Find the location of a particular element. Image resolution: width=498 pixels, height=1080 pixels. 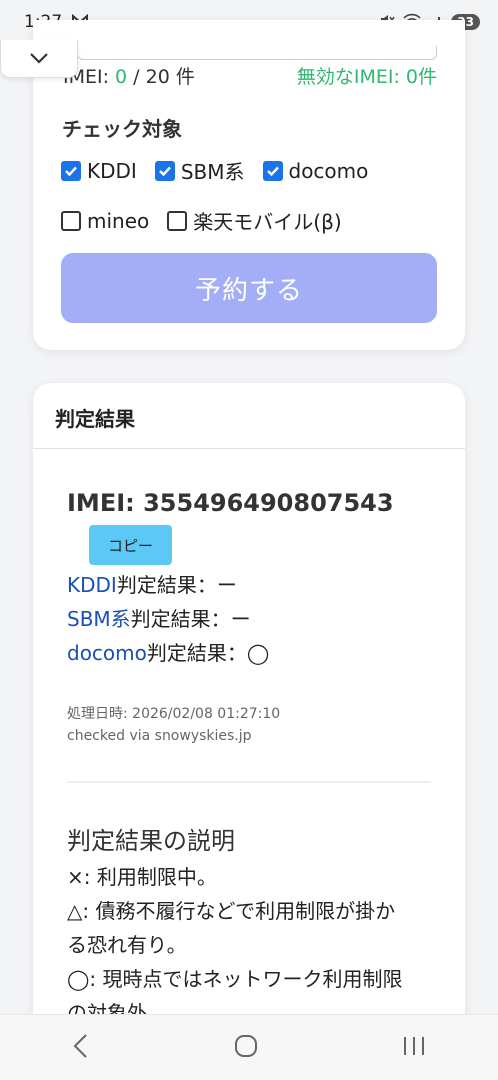

result-line-sbm: SBM系判定結果：ー is located at coordinates (159, 619).